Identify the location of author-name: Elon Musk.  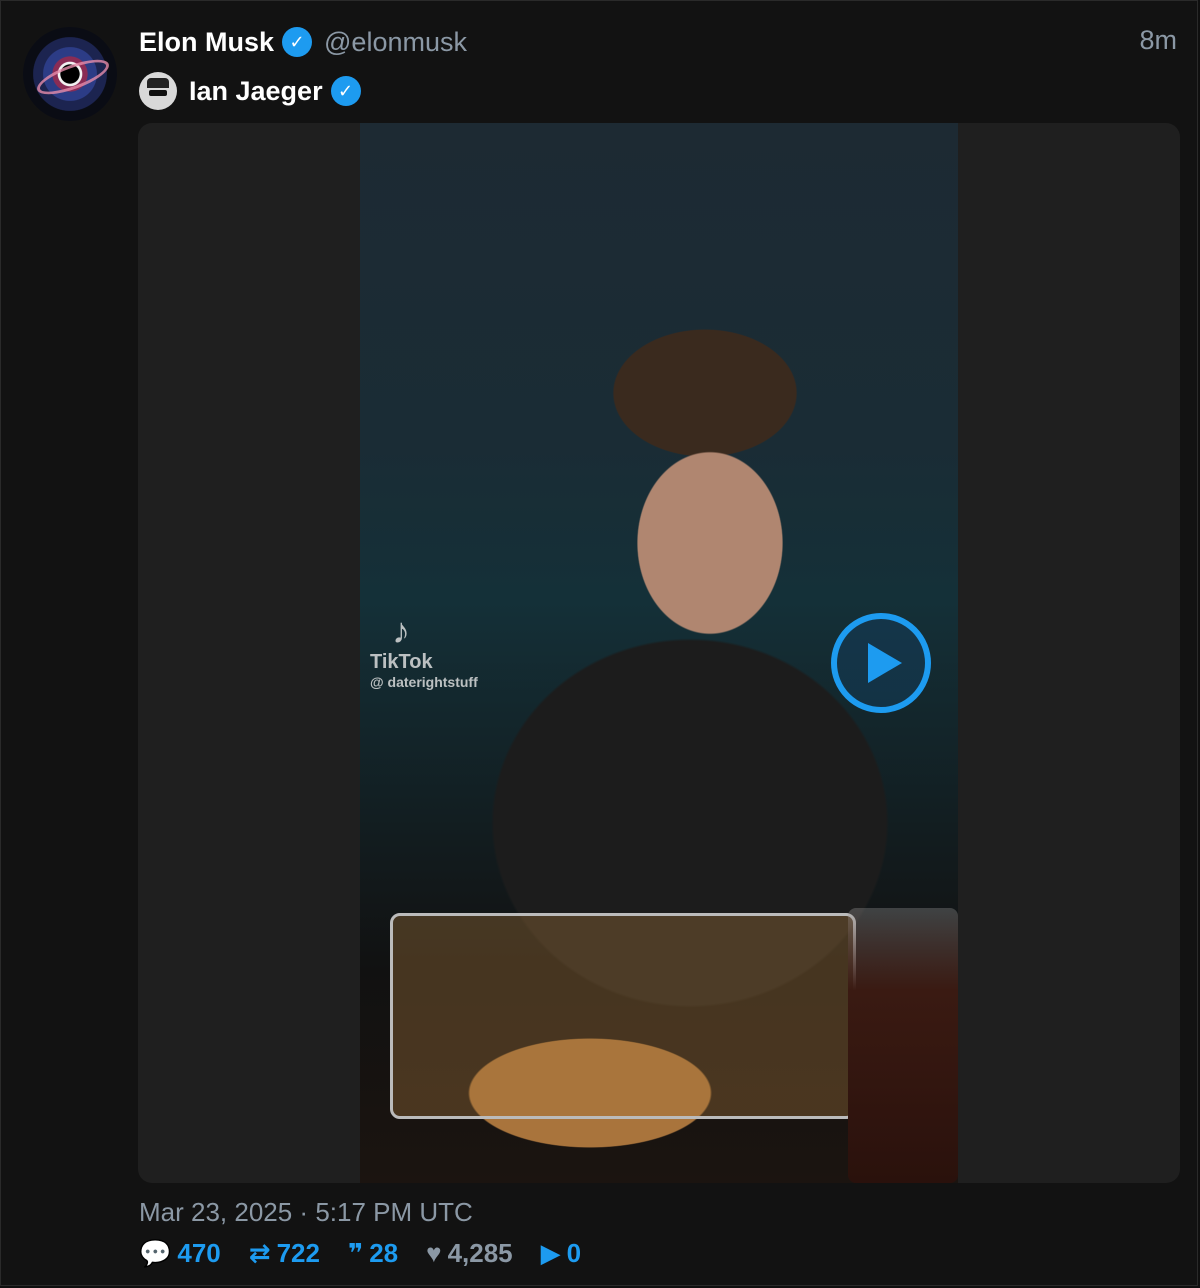
(206, 42).